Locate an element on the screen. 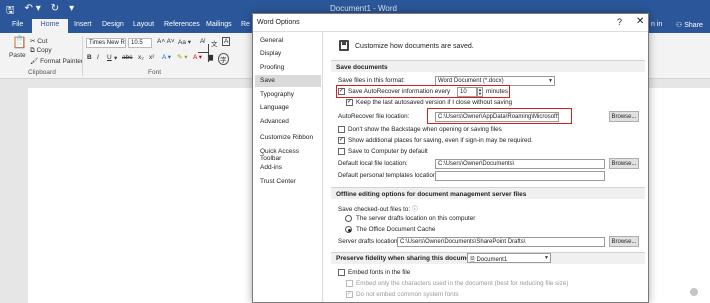 The width and height of the screenshot is (710, 303). help-icon: ? is located at coordinates (619, 22).